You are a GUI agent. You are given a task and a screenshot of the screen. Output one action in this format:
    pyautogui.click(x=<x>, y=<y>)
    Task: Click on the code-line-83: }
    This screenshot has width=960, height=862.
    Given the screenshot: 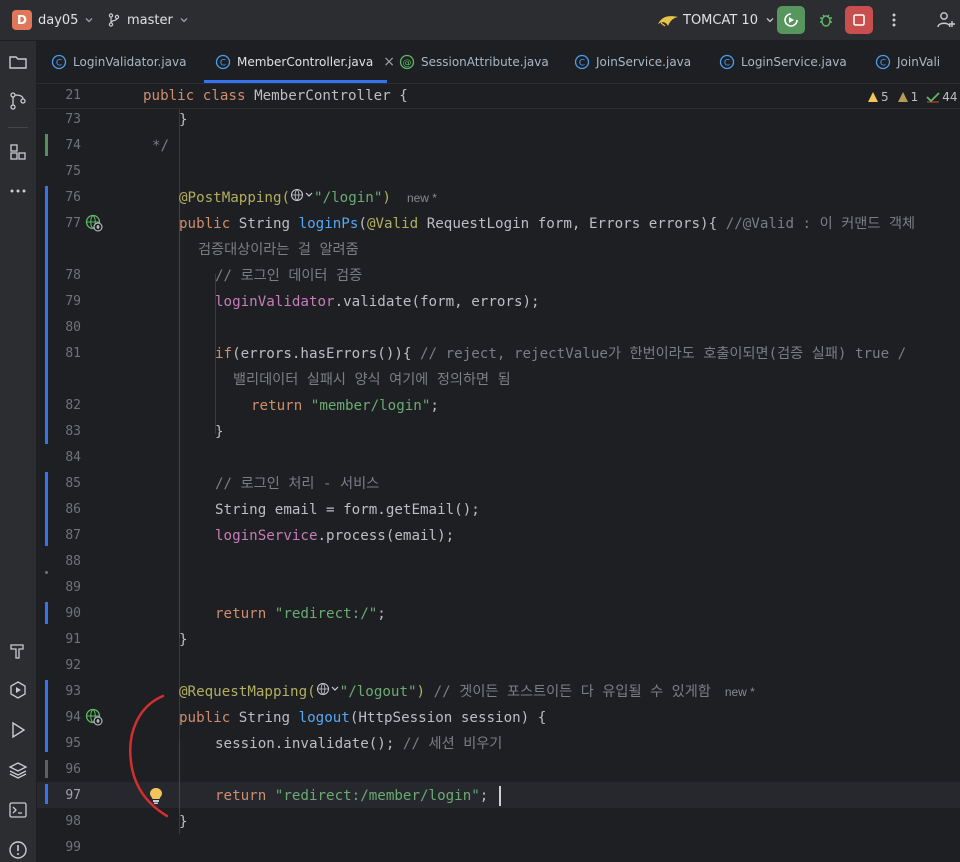 What is the action you would take?
    pyautogui.click(x=219, y=432)
    